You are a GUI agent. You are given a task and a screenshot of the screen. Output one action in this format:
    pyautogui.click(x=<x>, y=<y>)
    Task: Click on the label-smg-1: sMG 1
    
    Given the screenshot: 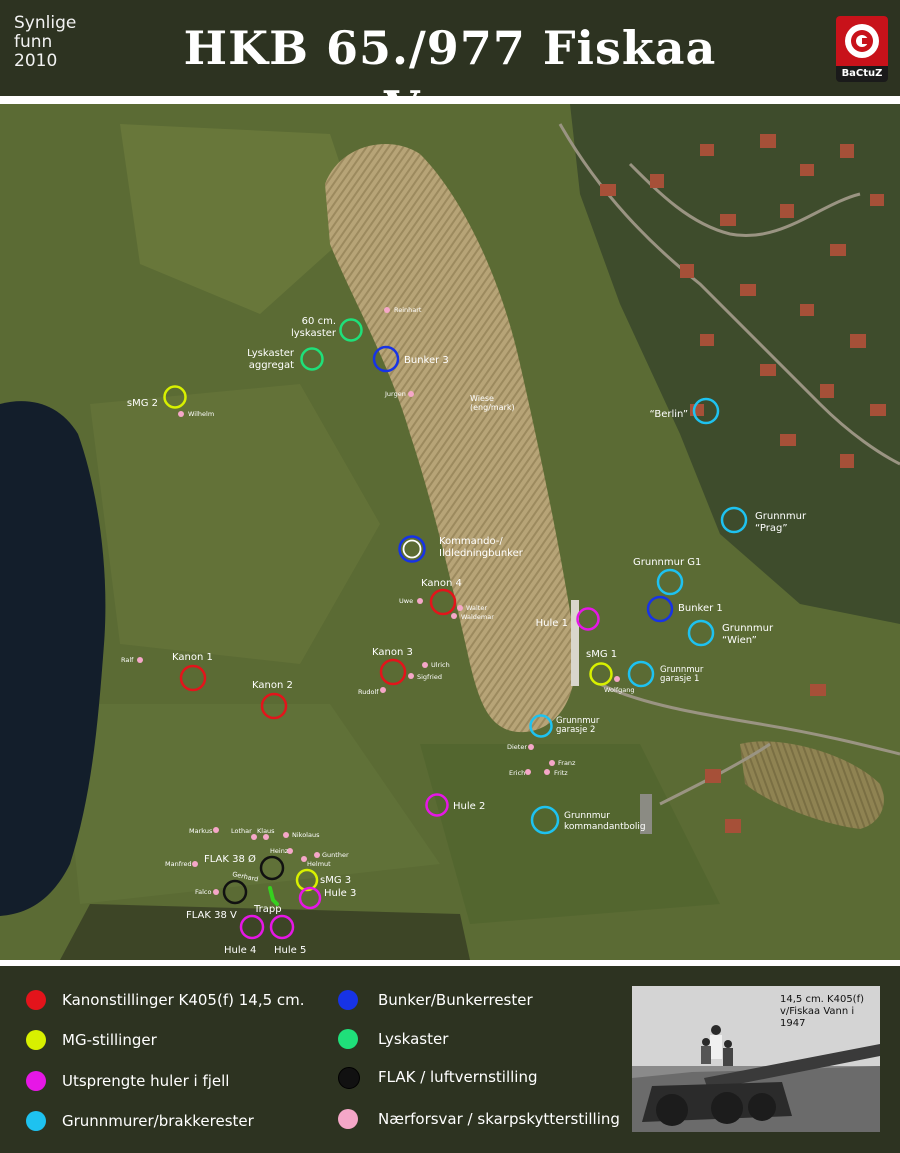 What is the action you would take?
    pyautogui.click(x=601, y=654)
    